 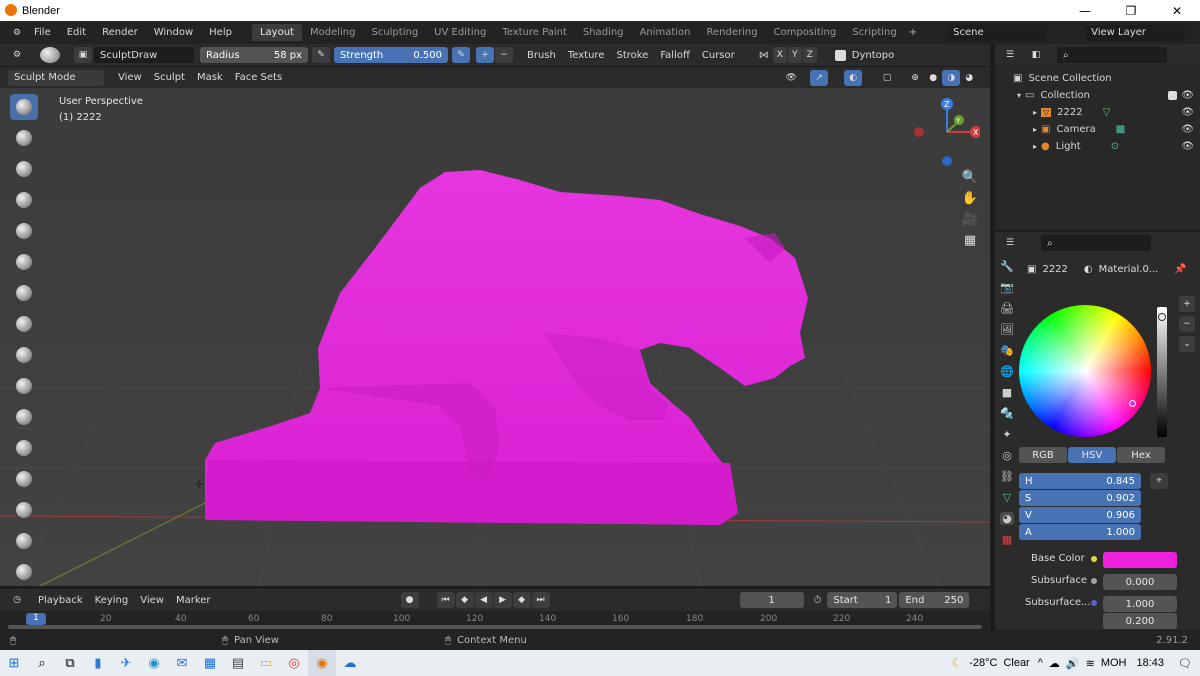 What do you see at coordinates (913, 32) in the screenshot?
I see `add-workspace-icon: +` at bounding box center [913, 32].